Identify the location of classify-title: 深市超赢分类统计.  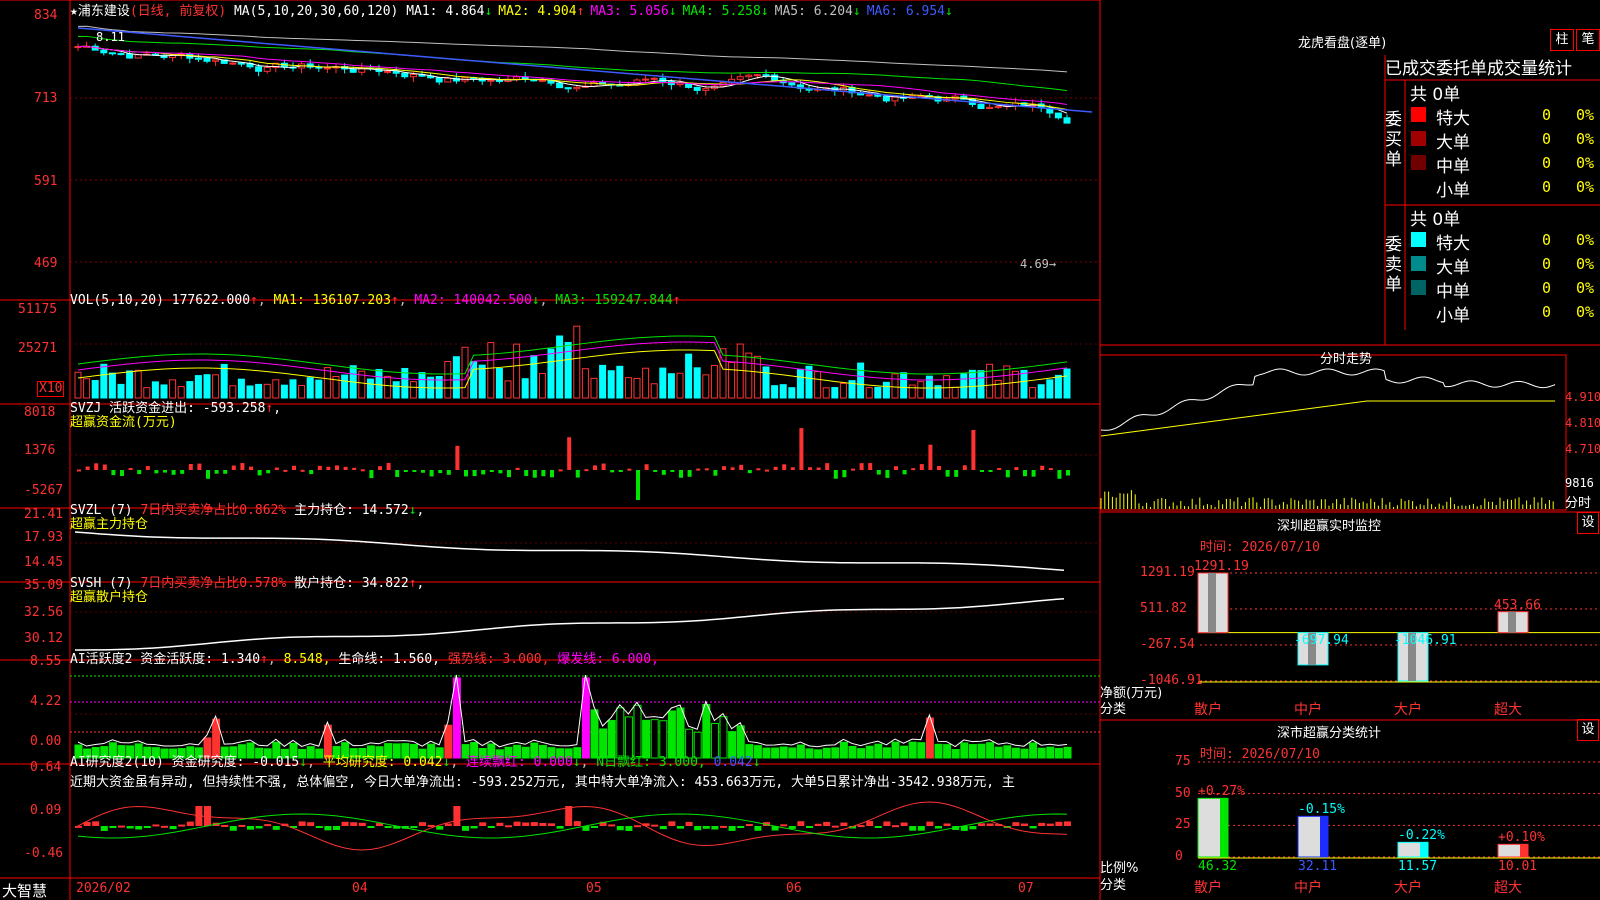
(1329, 733).